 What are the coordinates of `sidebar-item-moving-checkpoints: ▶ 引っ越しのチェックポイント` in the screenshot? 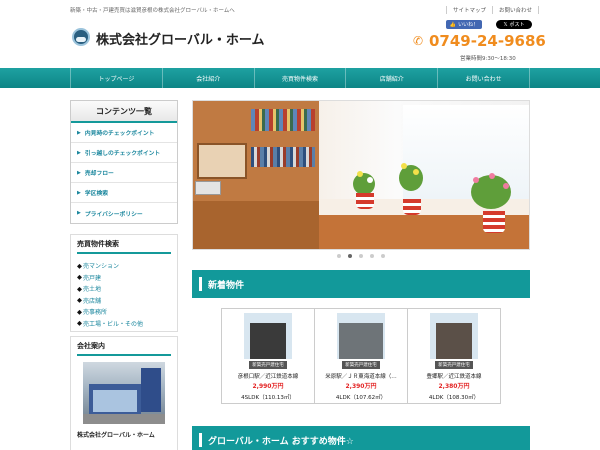 It's located at (124, 153).